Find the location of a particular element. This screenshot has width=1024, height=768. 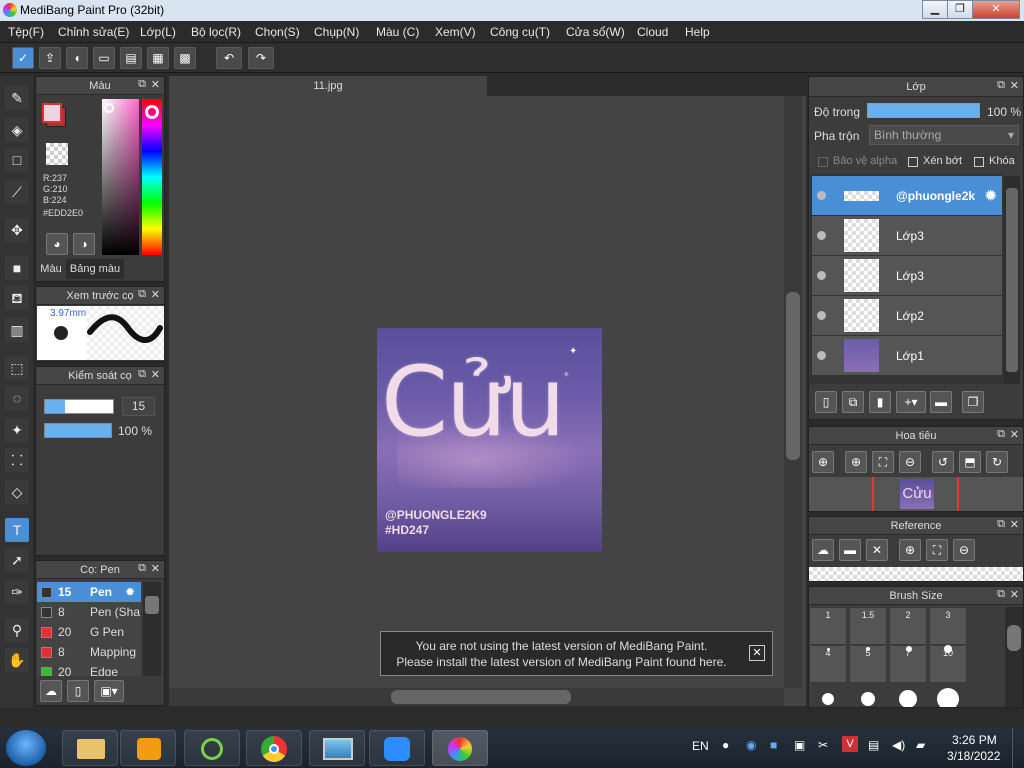

add-layer-menu-icon: +▾ is located at coordinates (911, 402).